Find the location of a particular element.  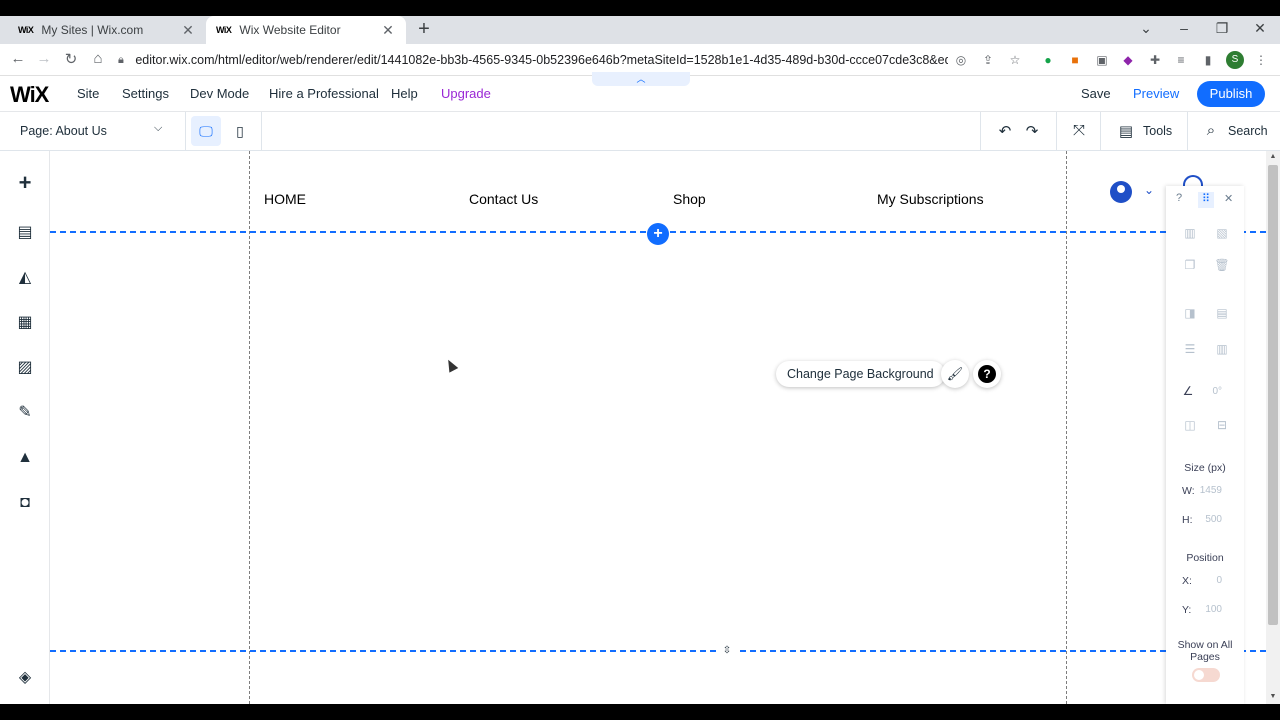

browser-tab-wix-editor: WiX Wix Website Editor ✕ is located at coordinates (306, 30).